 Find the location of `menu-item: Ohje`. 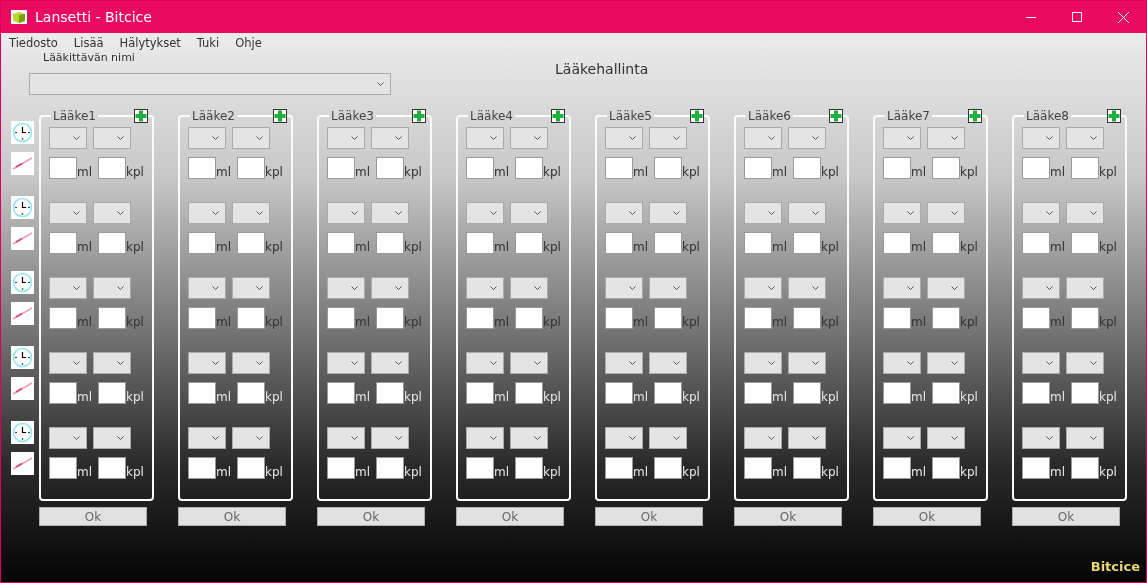

menu-item: Ohje is located at coordinates (248, 43).